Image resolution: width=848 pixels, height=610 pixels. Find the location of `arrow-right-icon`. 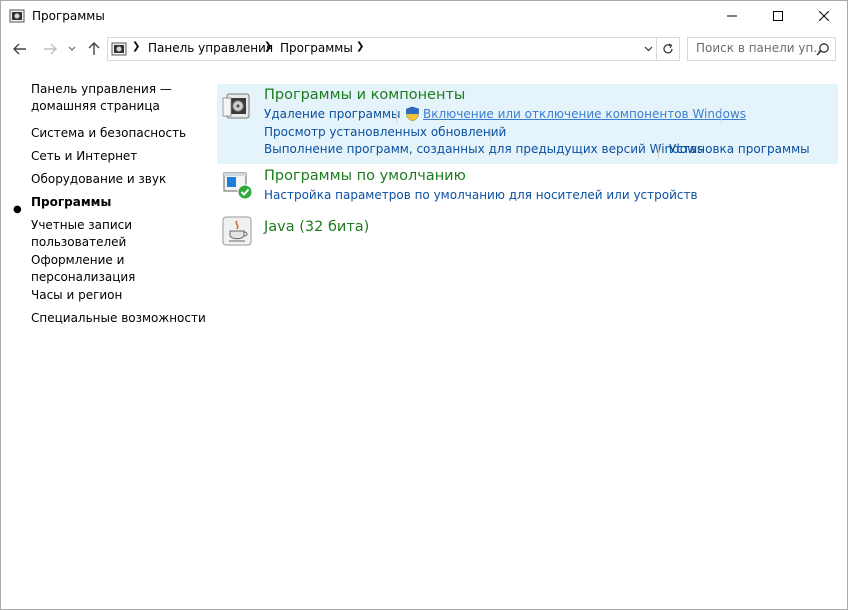

arrow-right-icon is located at coordinates (50, 49).